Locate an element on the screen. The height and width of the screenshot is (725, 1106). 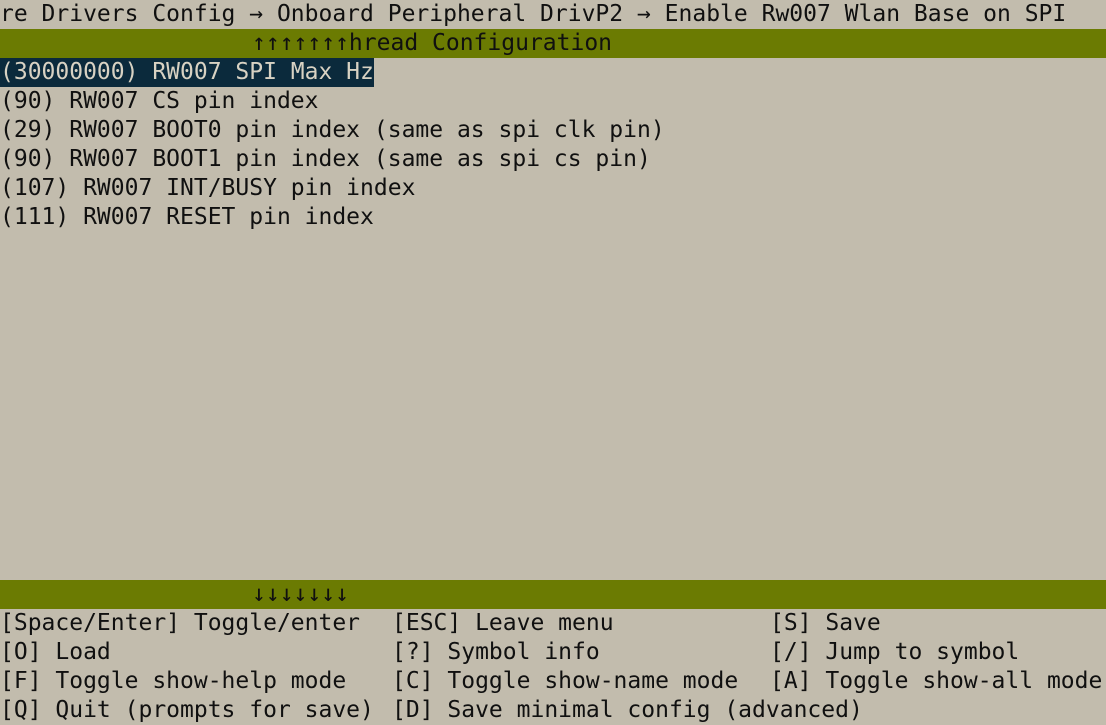
menu-item-rw007-int-busy-pin: (107) RW007 INT/BUSY pin index is located at coordinates (207, 188).